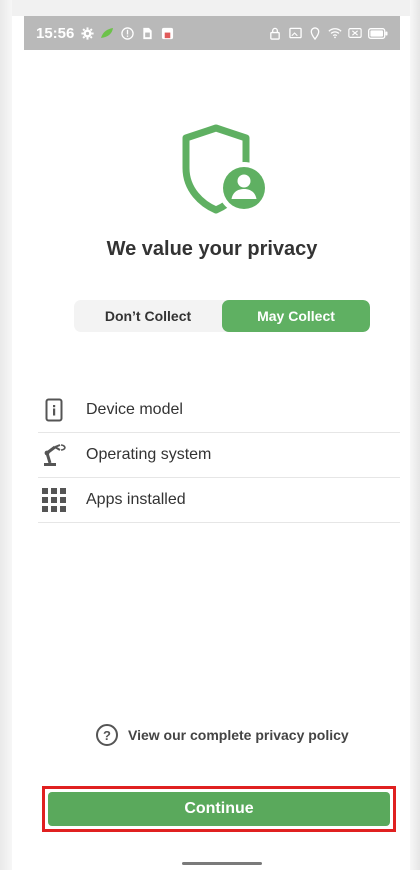 The height and width of the screenshot is (870, 420). I want to click on list-item-label: Apps installed, so click(136, 499).